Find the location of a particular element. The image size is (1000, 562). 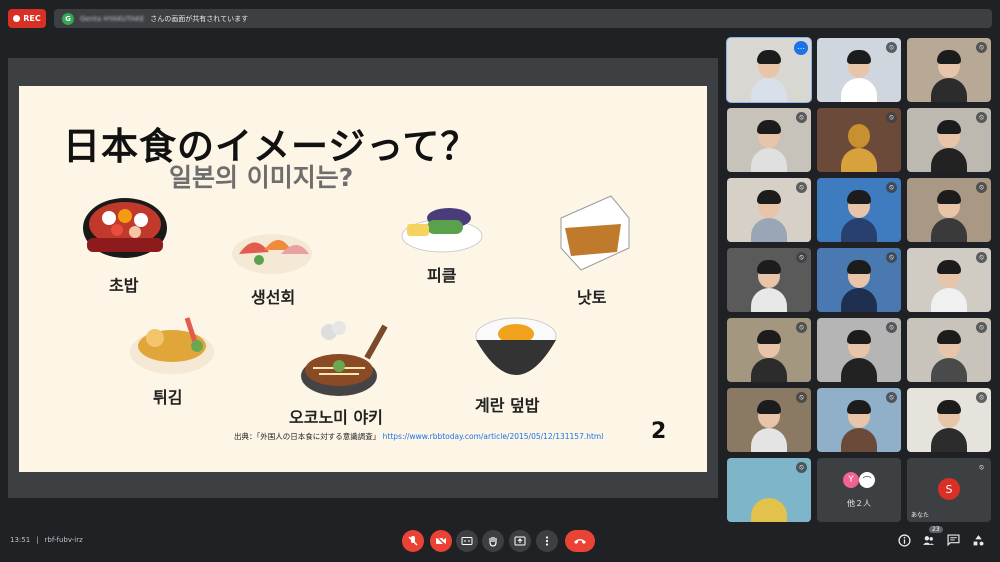

mic-toggle-button is located at coordinates (413, 541).